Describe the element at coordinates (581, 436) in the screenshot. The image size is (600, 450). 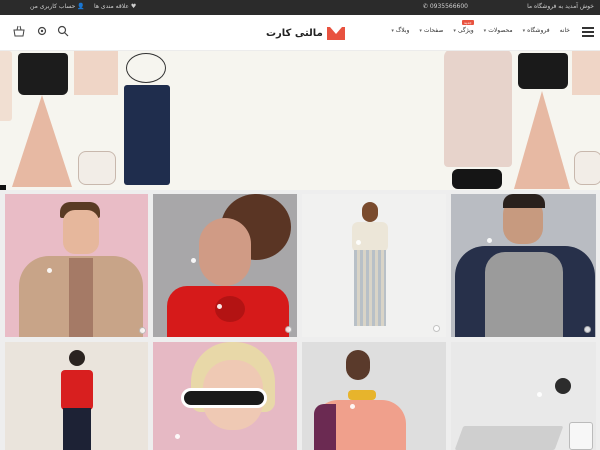
I see `phone-shape` at that location.